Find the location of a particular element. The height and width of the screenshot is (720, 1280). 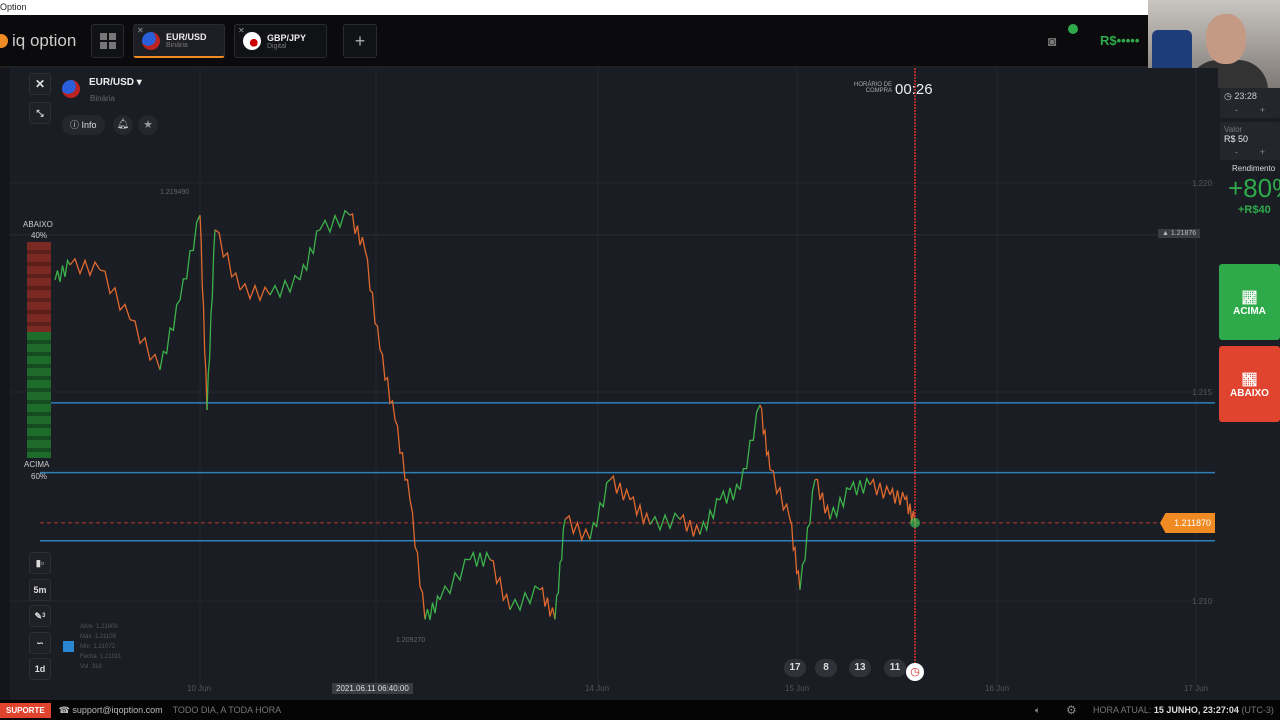

amount-plus-button: + is located at coordinates (1262, 152).